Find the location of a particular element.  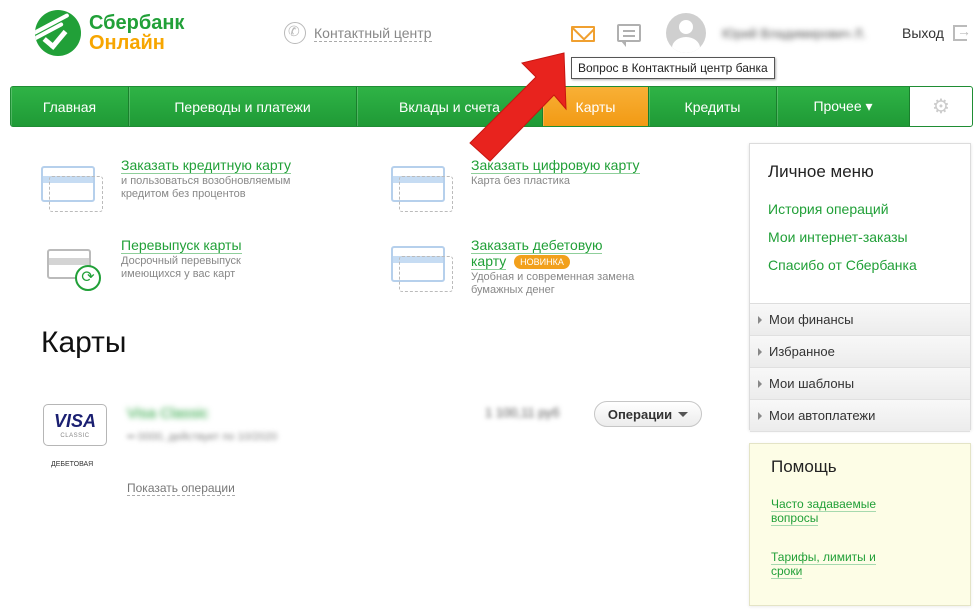

mail-icon is located at coordinates (583, 34).